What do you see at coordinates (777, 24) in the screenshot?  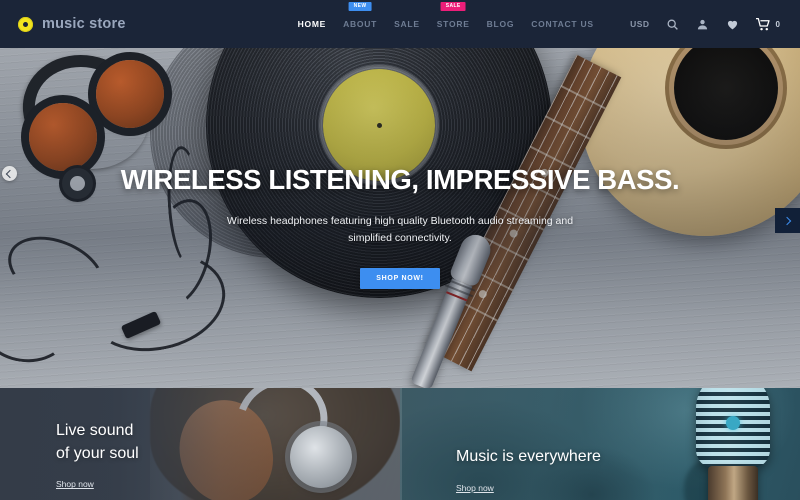 I see `cart-count: 0` at bounding box center [777, 24].